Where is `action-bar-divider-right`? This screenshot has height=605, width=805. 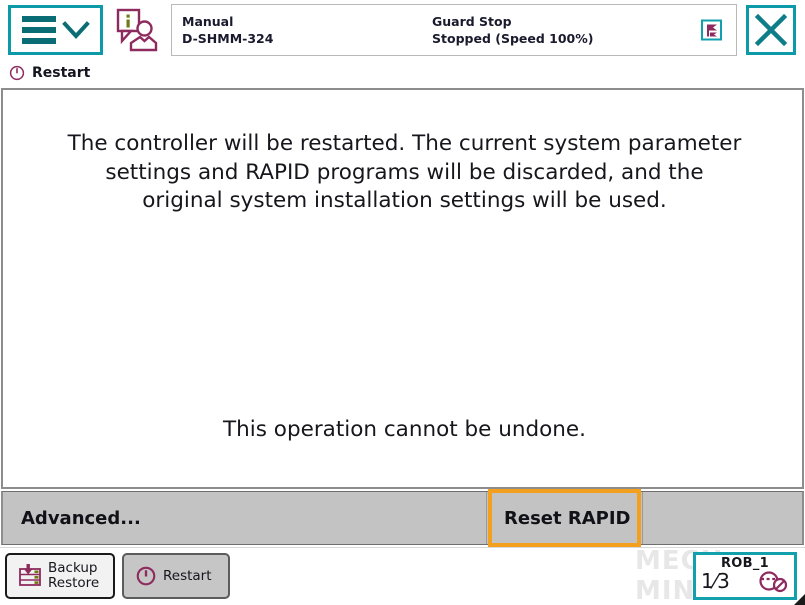 action-bar-divider-right is located at coordinates (642, 518).